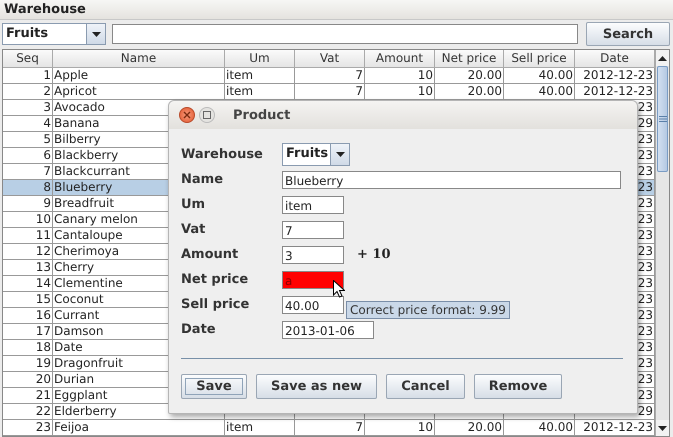 The height and width of the screenshot is (437, 673). What do you see at coordinates (330, 59) in the screenshot?
I see `column-header: Vat` at bounding box center [330, 59].